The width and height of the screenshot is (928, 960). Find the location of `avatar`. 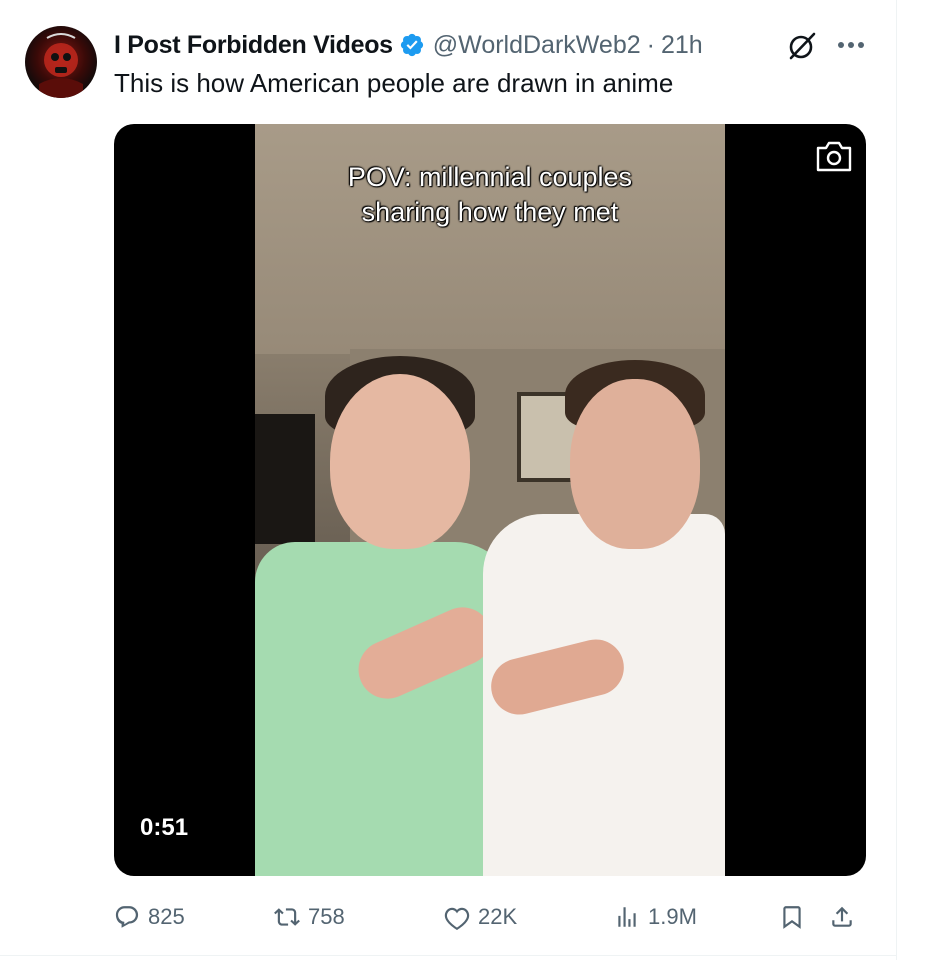

avatar is located at coordinates (61, 62).